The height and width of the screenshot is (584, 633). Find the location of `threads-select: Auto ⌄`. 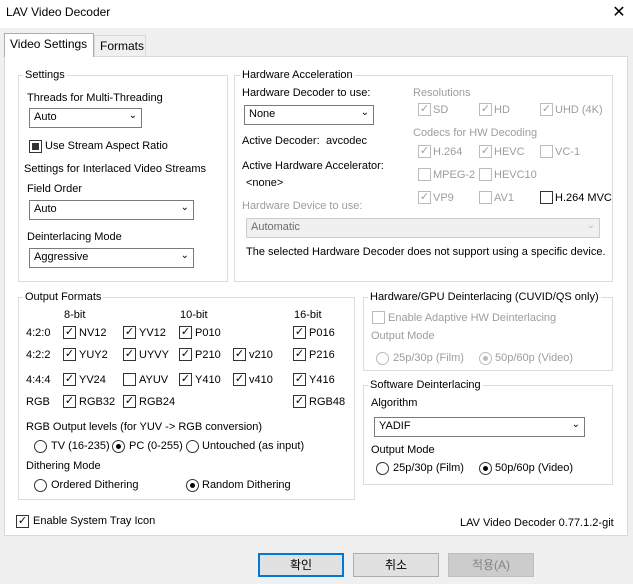

threads-select: Auto ⌄ is located at coordinates (85, 118).